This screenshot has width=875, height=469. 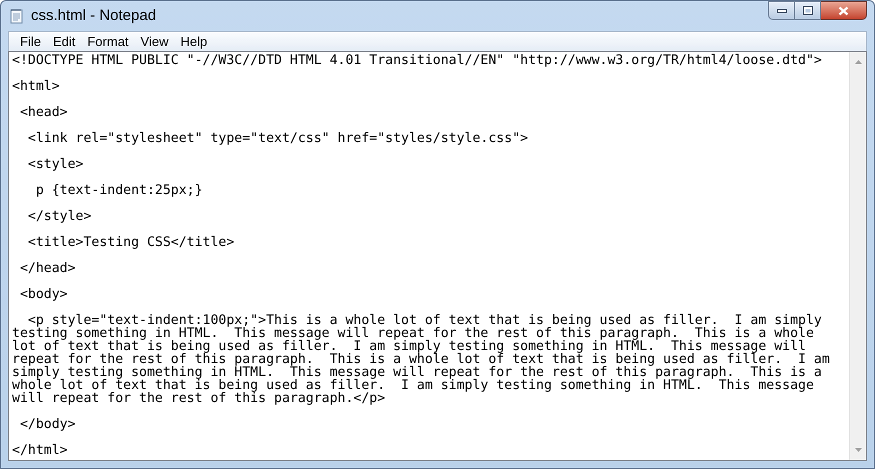 What do you see at coordinates (36, 86) in the screenshot?
I see `code-line: <html>` at bounding box center [36, 86].